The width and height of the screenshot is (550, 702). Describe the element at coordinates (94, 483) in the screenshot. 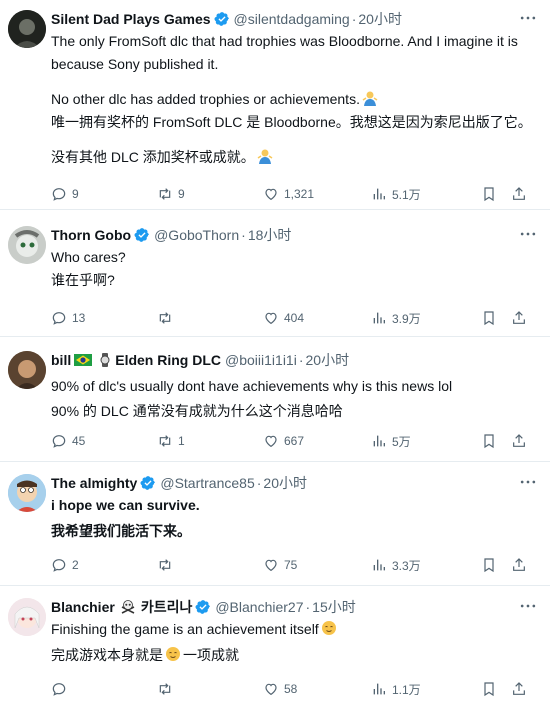

I see `display-name: The almighty` at that location.